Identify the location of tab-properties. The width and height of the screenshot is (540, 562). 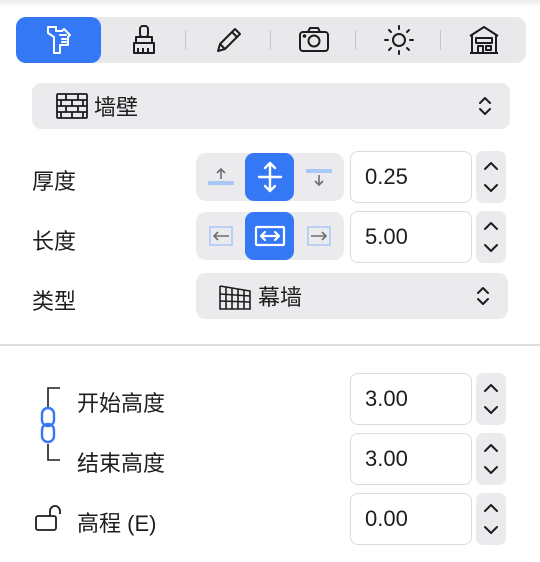
(58, 40).